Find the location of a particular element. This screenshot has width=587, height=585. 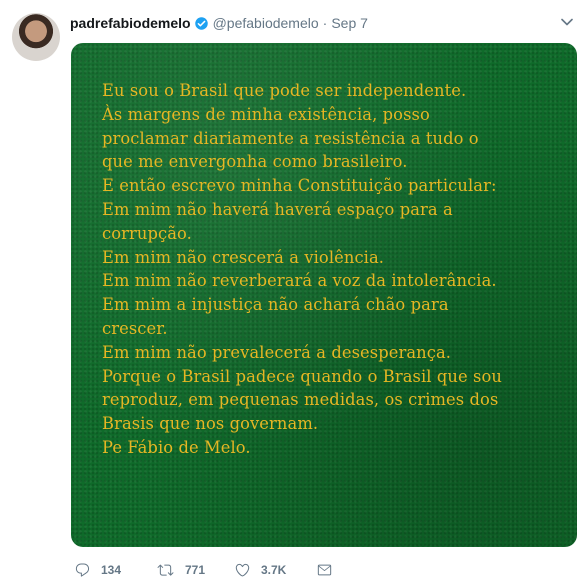

reply-count: 134 is located at coordinates (111, 570).